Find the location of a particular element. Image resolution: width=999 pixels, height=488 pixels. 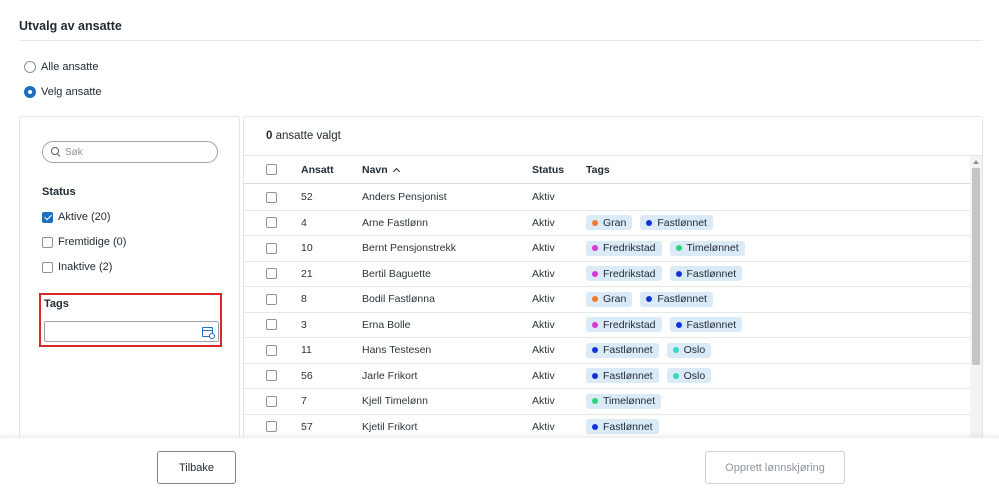

column-header-tags: Tags is located at coordinates (598, 169).